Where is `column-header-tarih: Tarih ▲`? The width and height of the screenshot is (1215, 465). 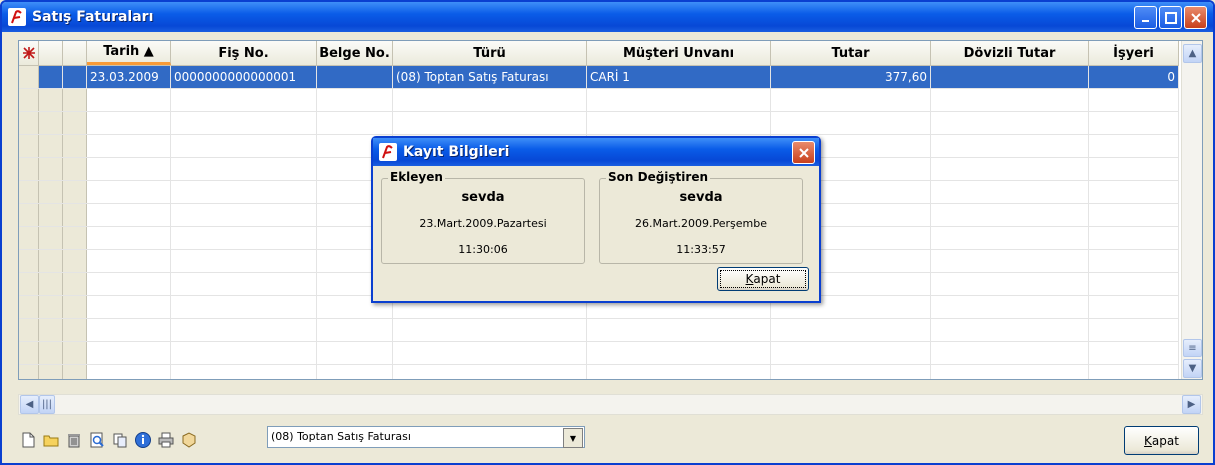
column-header-tarih: Tarih ▲ is located at coordinates (129, 53).